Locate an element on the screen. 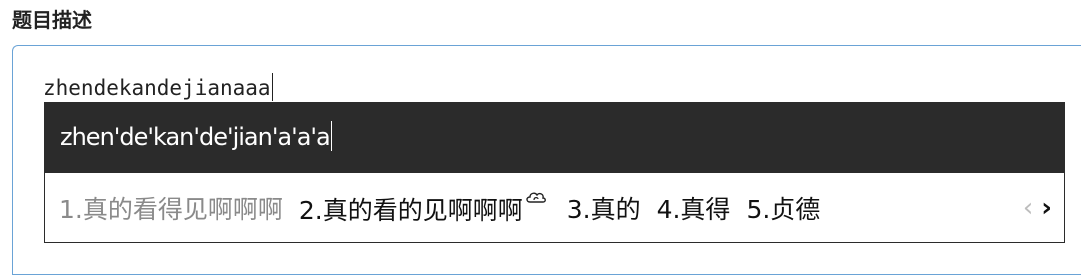  candidate-pager: ‹ › is located at coordinates (1037, 207).